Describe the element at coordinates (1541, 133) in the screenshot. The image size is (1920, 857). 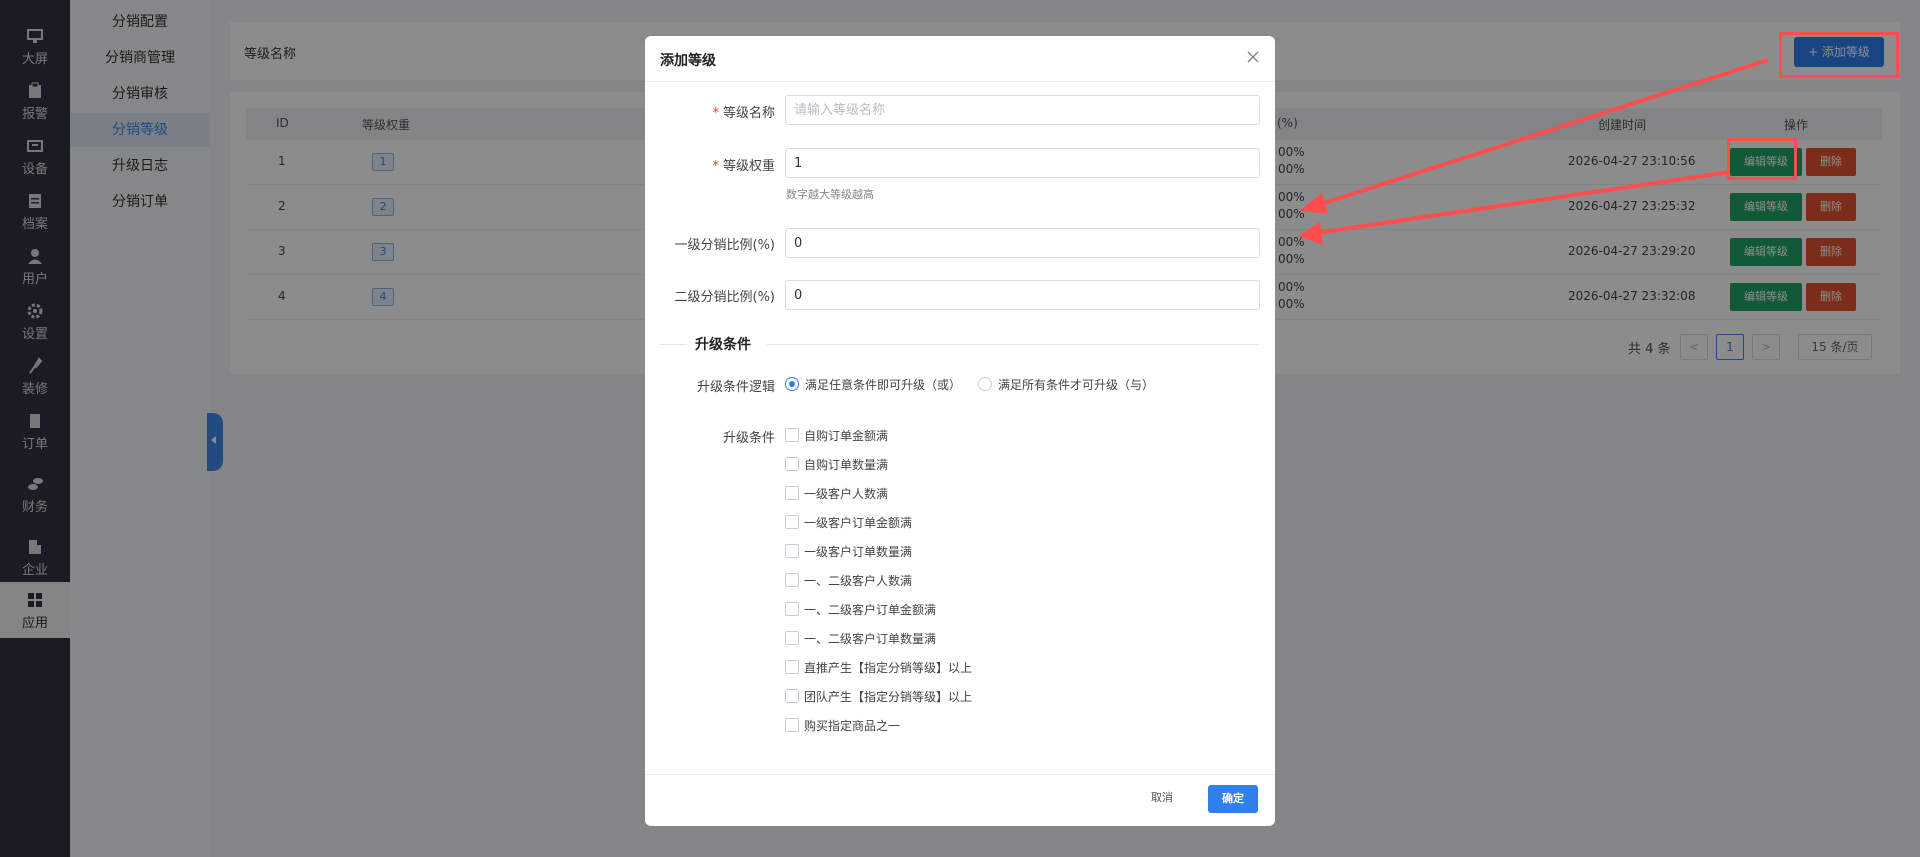
I see `arrow-from-add-button` at that location.